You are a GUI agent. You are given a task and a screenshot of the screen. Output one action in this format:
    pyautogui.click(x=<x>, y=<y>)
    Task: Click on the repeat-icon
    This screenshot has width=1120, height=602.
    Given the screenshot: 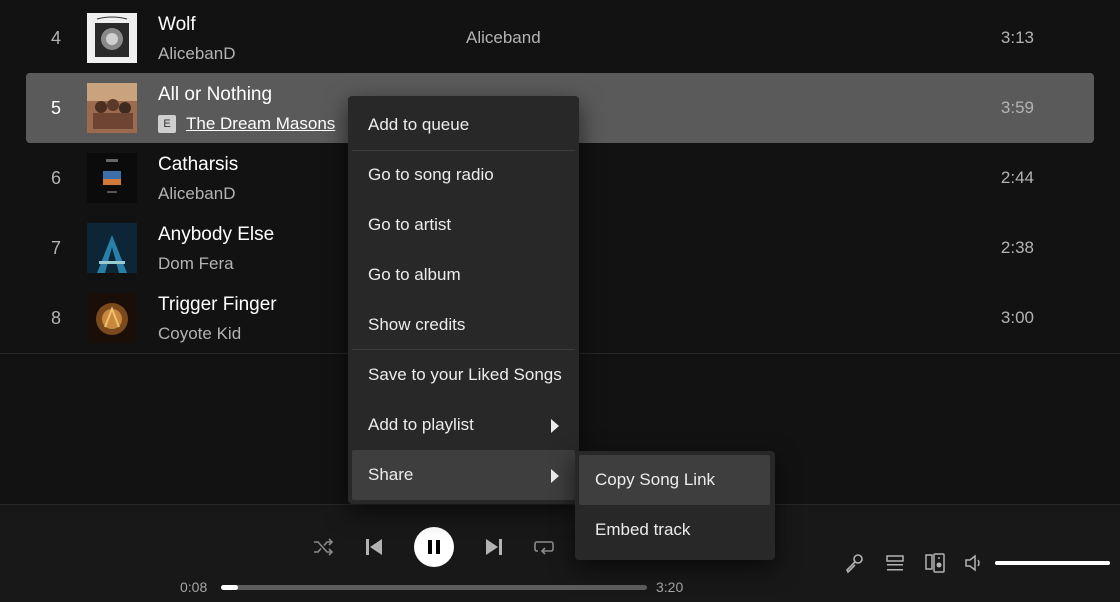 What is the action you would take?
    pyautogui.click(x=544, y=547)
    